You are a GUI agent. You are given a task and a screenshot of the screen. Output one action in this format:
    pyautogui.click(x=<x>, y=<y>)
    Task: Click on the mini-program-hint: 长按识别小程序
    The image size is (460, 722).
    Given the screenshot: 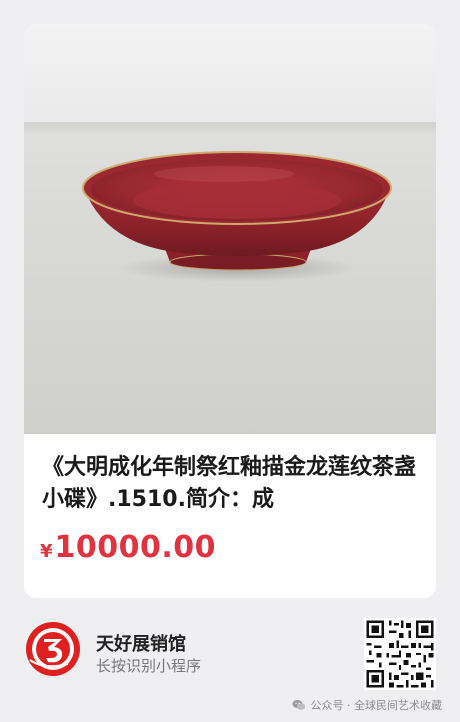 What is the action you would take?
    pyautogui.click(x=149, y=666)
    